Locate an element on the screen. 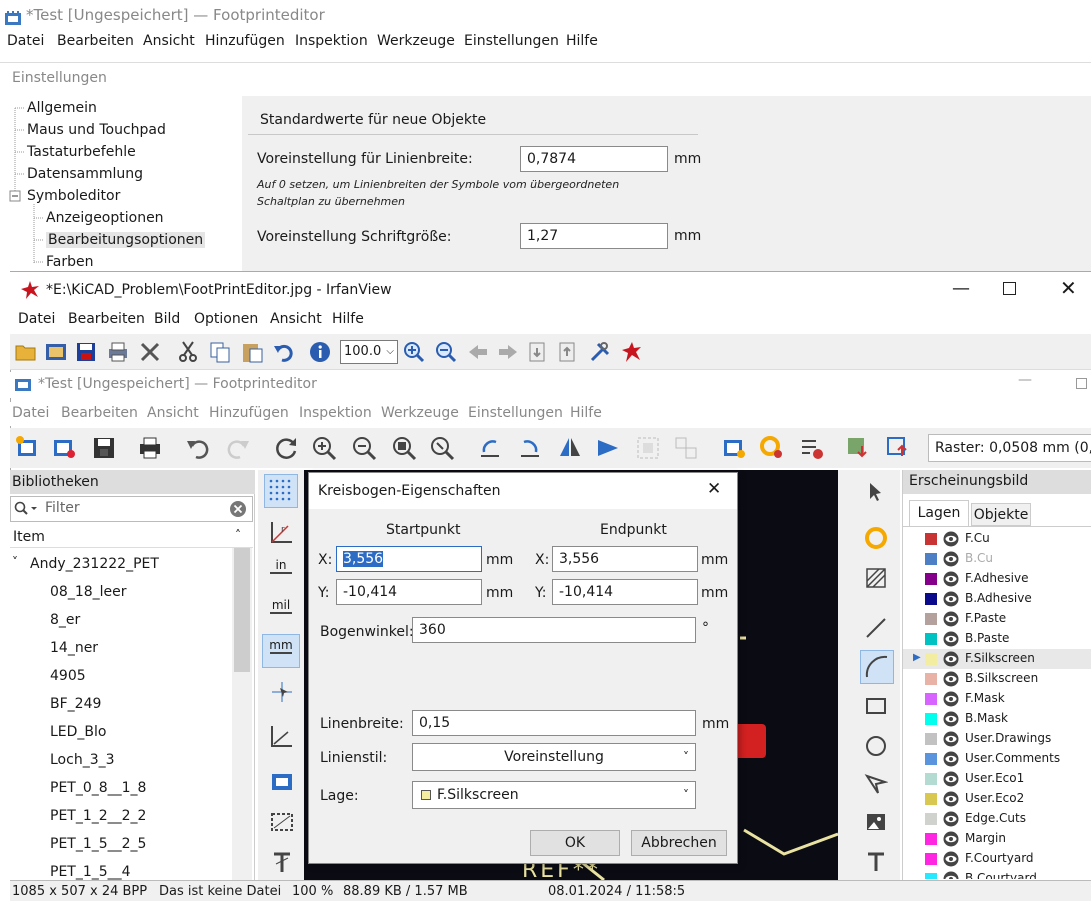  iv-menu-ansicht: Ansicht is located at coordinates (296, 319).